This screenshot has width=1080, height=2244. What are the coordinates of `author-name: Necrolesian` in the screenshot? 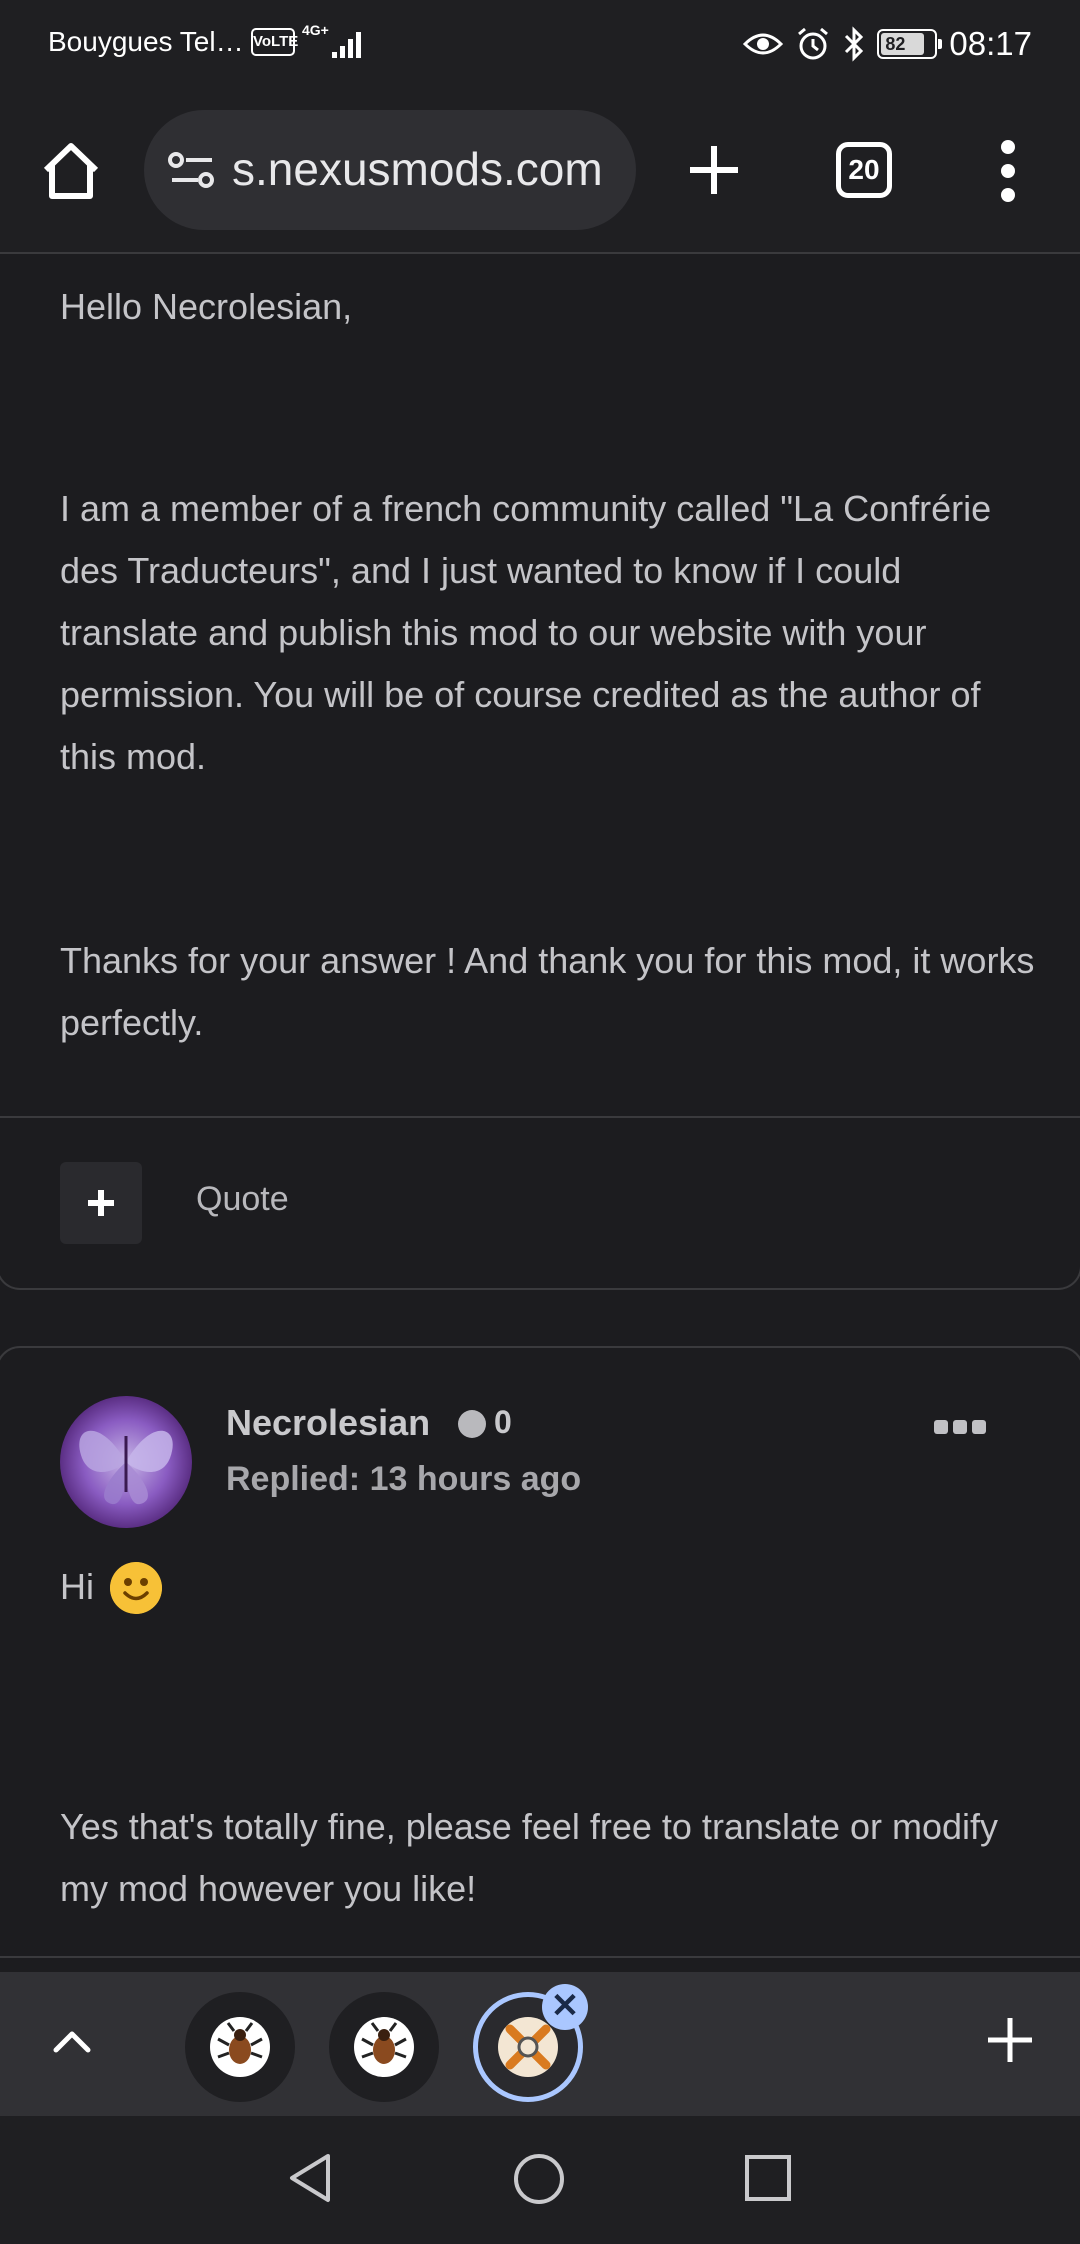 It's located at (328, 1423).